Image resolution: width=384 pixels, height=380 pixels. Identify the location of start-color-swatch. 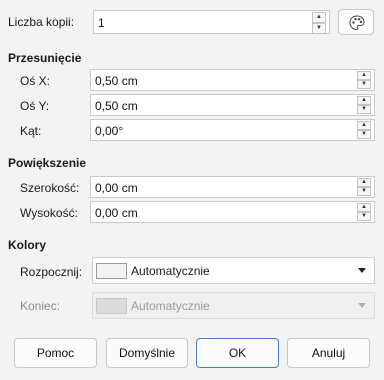
(111, 271).